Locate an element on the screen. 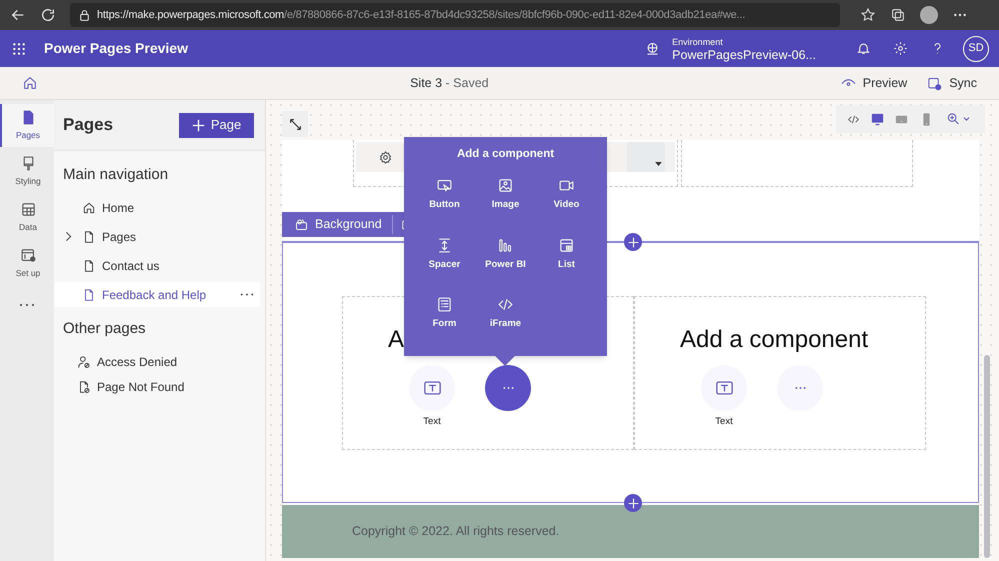 Image resolution: width=999 pixels, height=561 pixels. panel-title: Pages is located at coordinates (88, 125).